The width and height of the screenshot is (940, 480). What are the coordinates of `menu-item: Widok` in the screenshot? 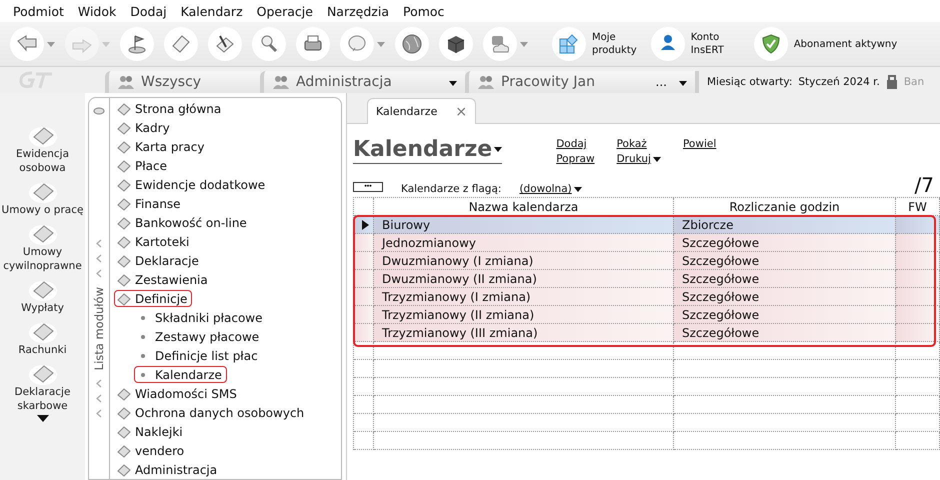 It's located at (97, 11).